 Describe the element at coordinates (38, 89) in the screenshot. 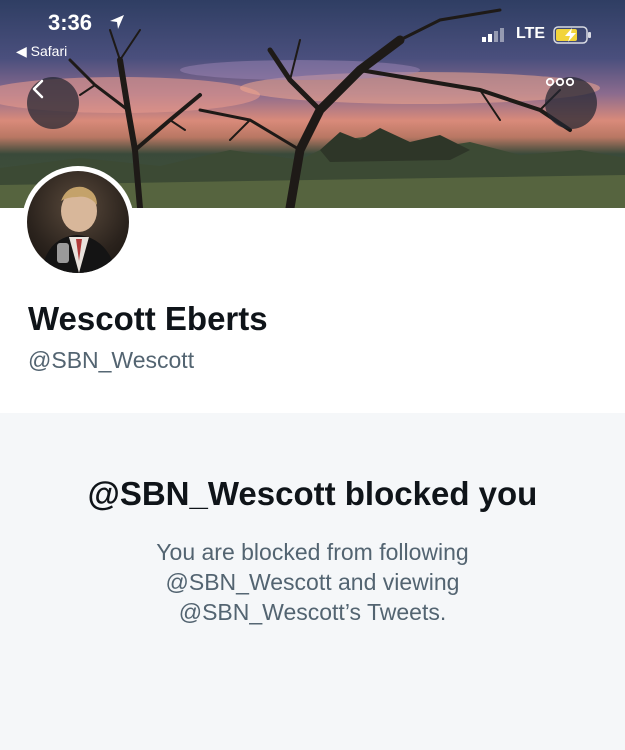

I see `chevron-left-icon` at that location.